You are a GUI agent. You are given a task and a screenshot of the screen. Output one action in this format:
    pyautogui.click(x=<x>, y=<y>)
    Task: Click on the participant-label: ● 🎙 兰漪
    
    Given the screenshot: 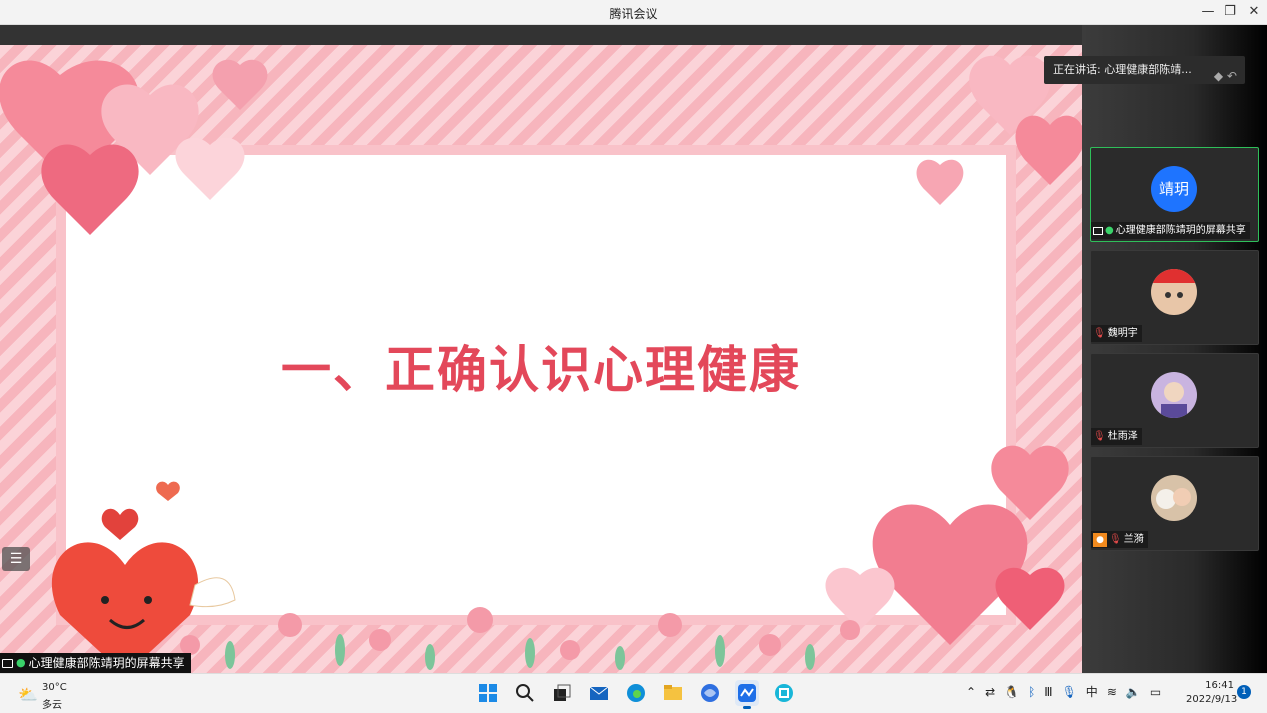 What is the action you would take?
    pyautogui.click(x=1119, y=539)
    